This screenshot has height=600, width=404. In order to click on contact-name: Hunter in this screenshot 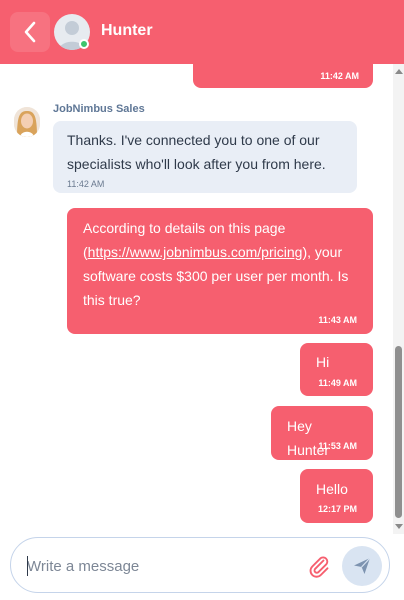, I will do `click(127, 30)`.